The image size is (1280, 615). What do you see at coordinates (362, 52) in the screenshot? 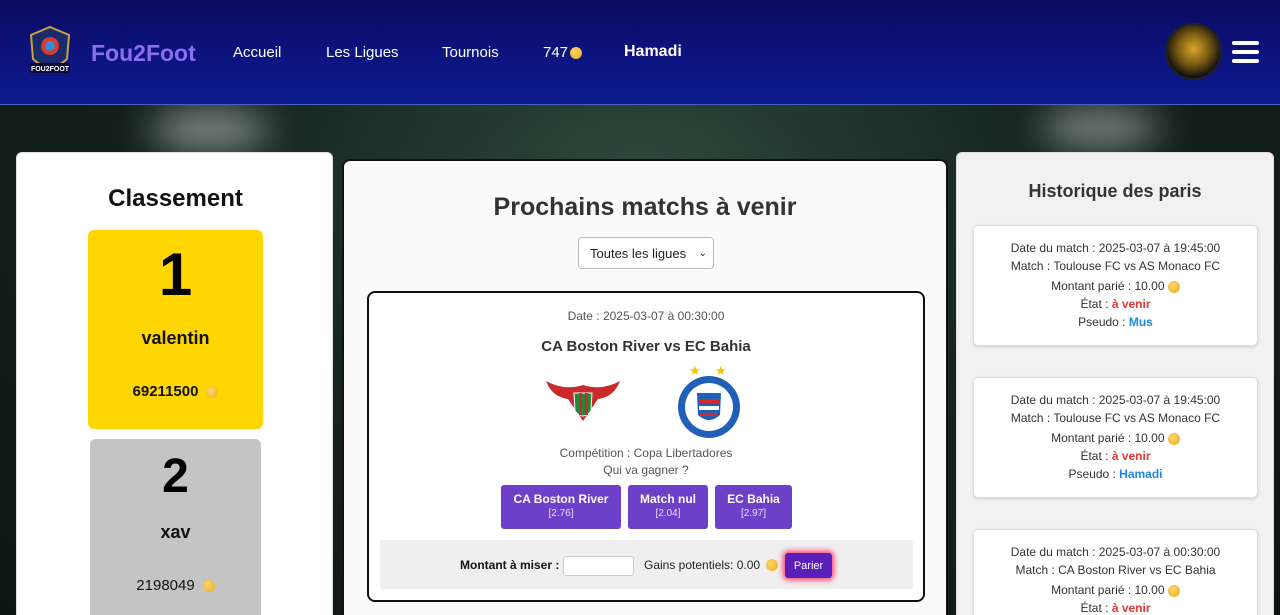
I see `nav-les-ligues: Les Ligues` at bounding box center [362, 52].